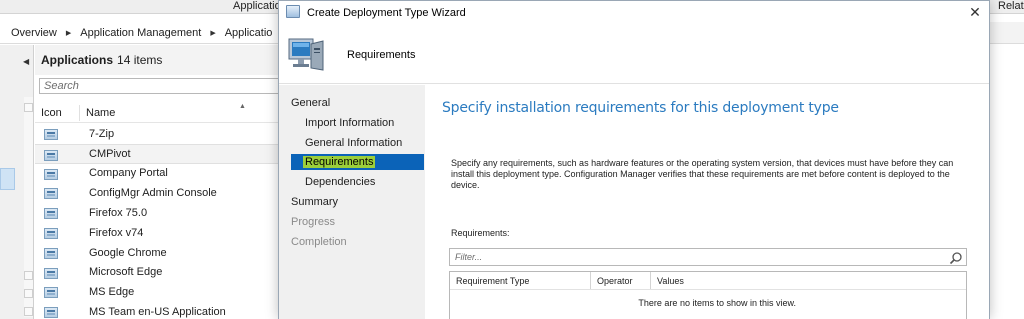  What do you see at coordinates (257, 6) in the screenshot?
I see `console-top-tab-left: Applicatio` at bounding box center [257, 6].